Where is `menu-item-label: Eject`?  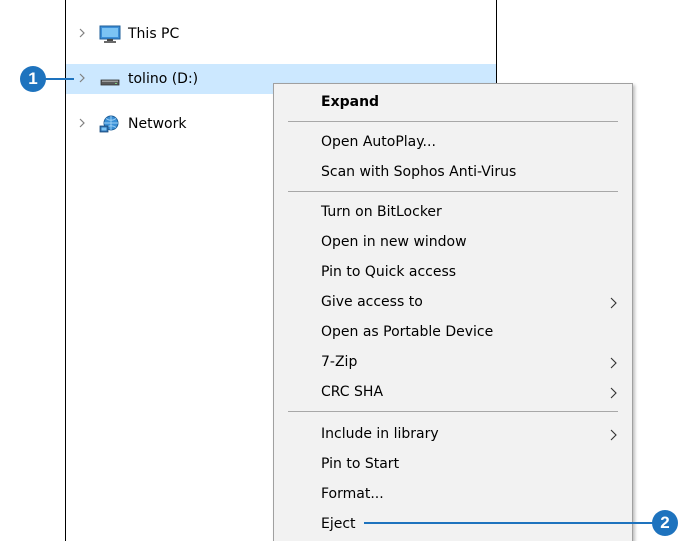
menu-item-label: Eject is located at coordinates (338, 524).